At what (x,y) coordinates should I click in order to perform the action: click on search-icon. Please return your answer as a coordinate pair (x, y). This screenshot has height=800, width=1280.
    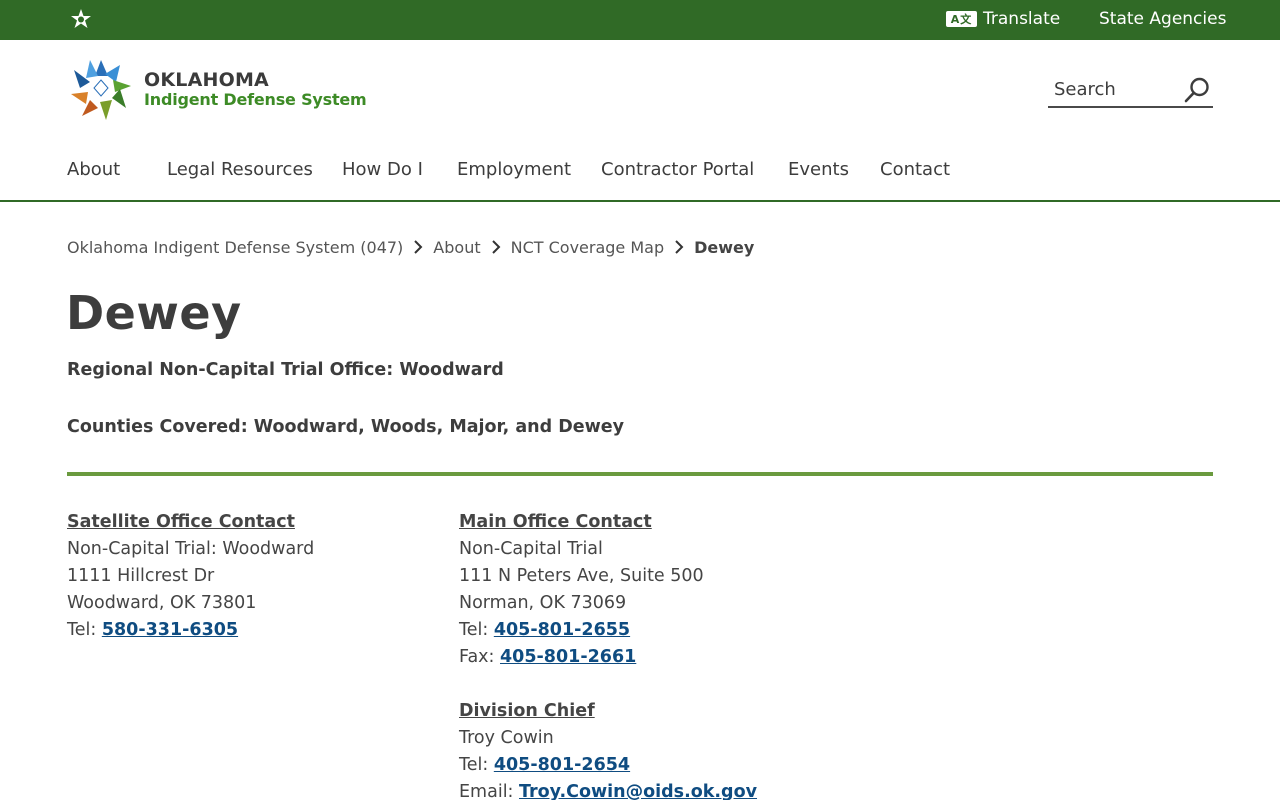
    Looking at the image, I should click on (1197, 90).